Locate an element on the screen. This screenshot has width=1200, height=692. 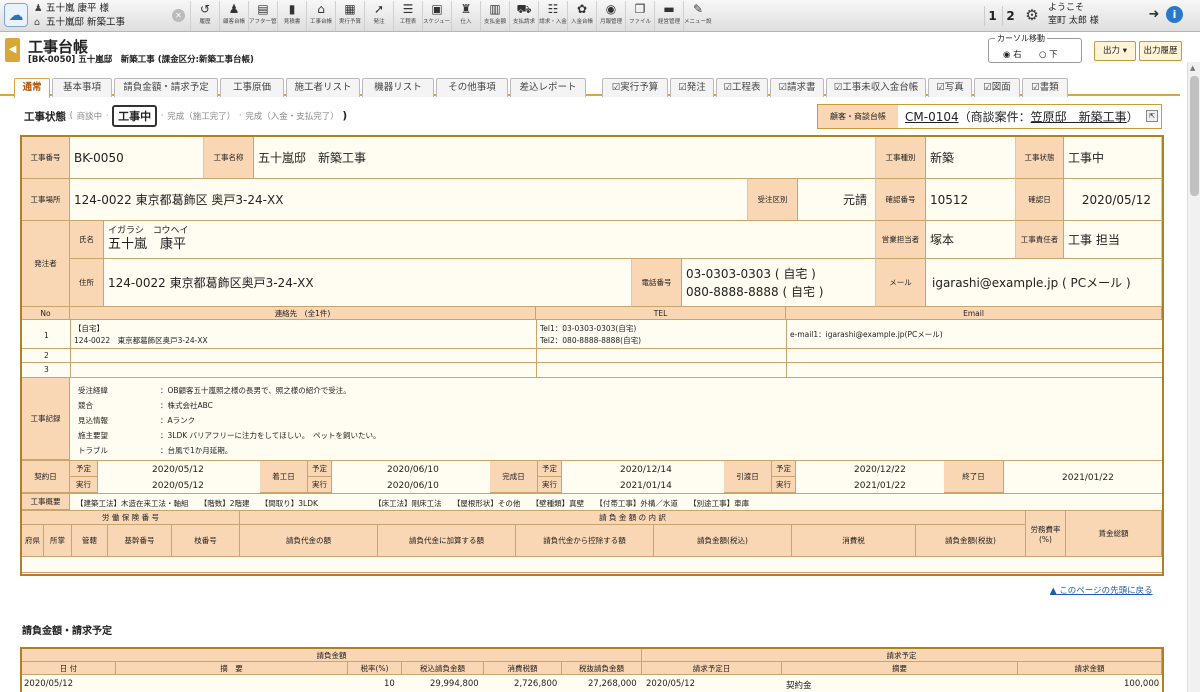
billing-row-plan-date: 2020/05/12 is located at coordinates (670, 684).